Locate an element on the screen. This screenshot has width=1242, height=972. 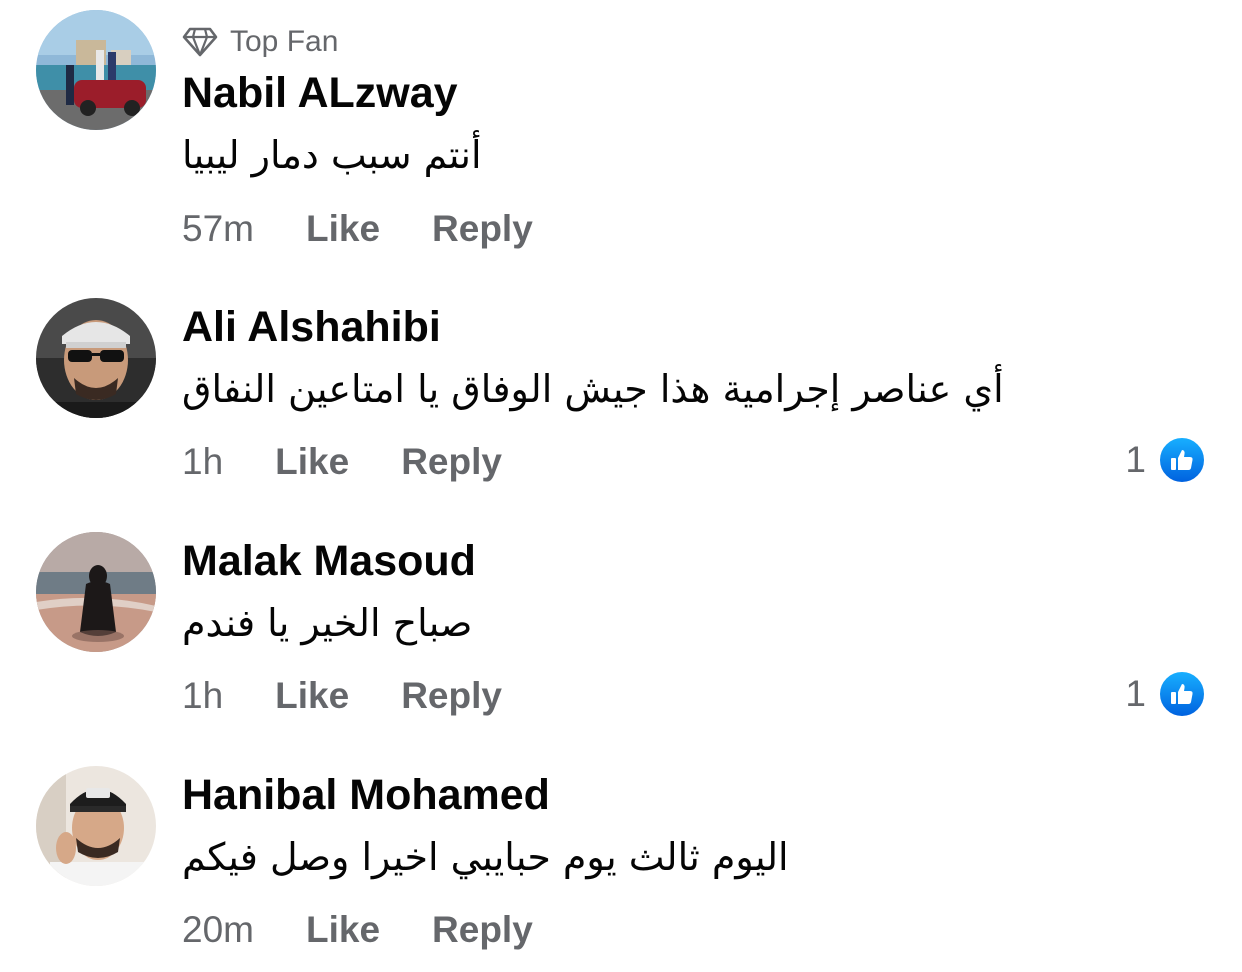
comment-author: Hanibal Mohamed is located at coordinates (366, 795).